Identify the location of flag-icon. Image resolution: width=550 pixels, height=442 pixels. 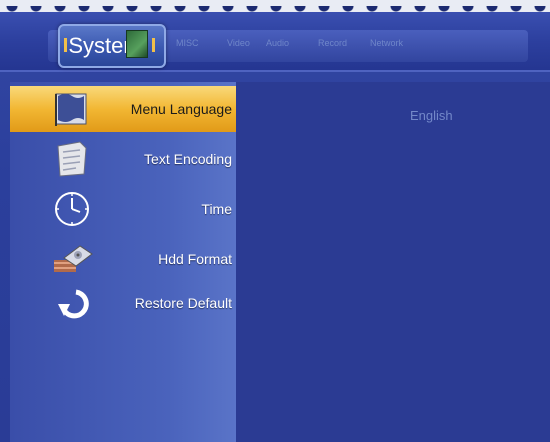
(71, 109).